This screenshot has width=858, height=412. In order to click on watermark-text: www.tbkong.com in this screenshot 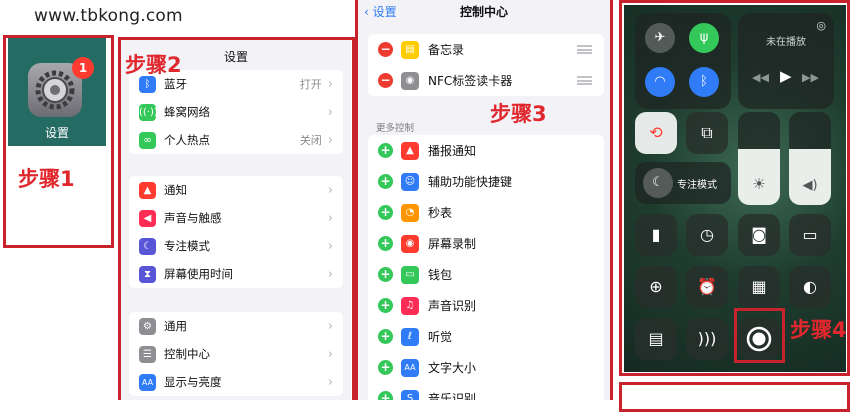, I will do `click(108, 16)`.